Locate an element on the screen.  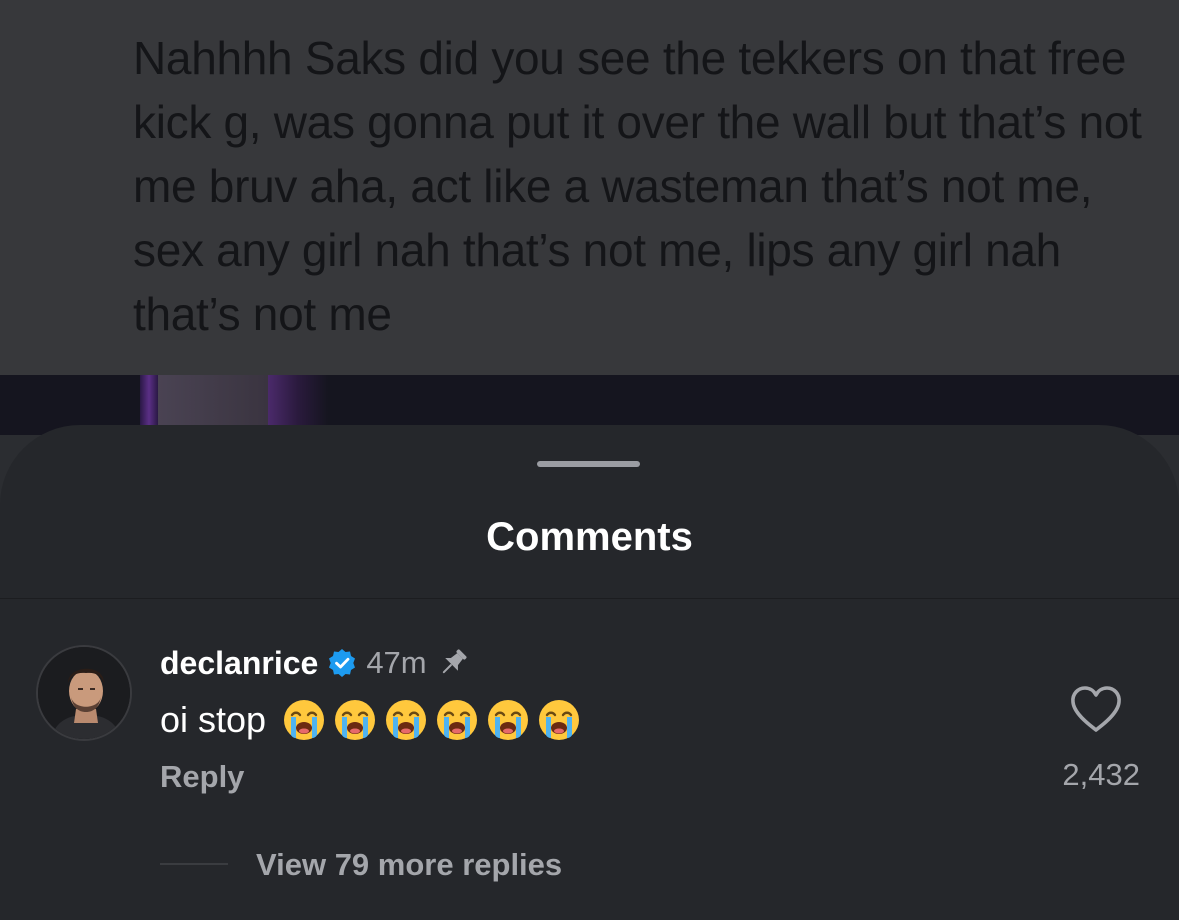
heart-icon is located at coordinates (1096, 709).